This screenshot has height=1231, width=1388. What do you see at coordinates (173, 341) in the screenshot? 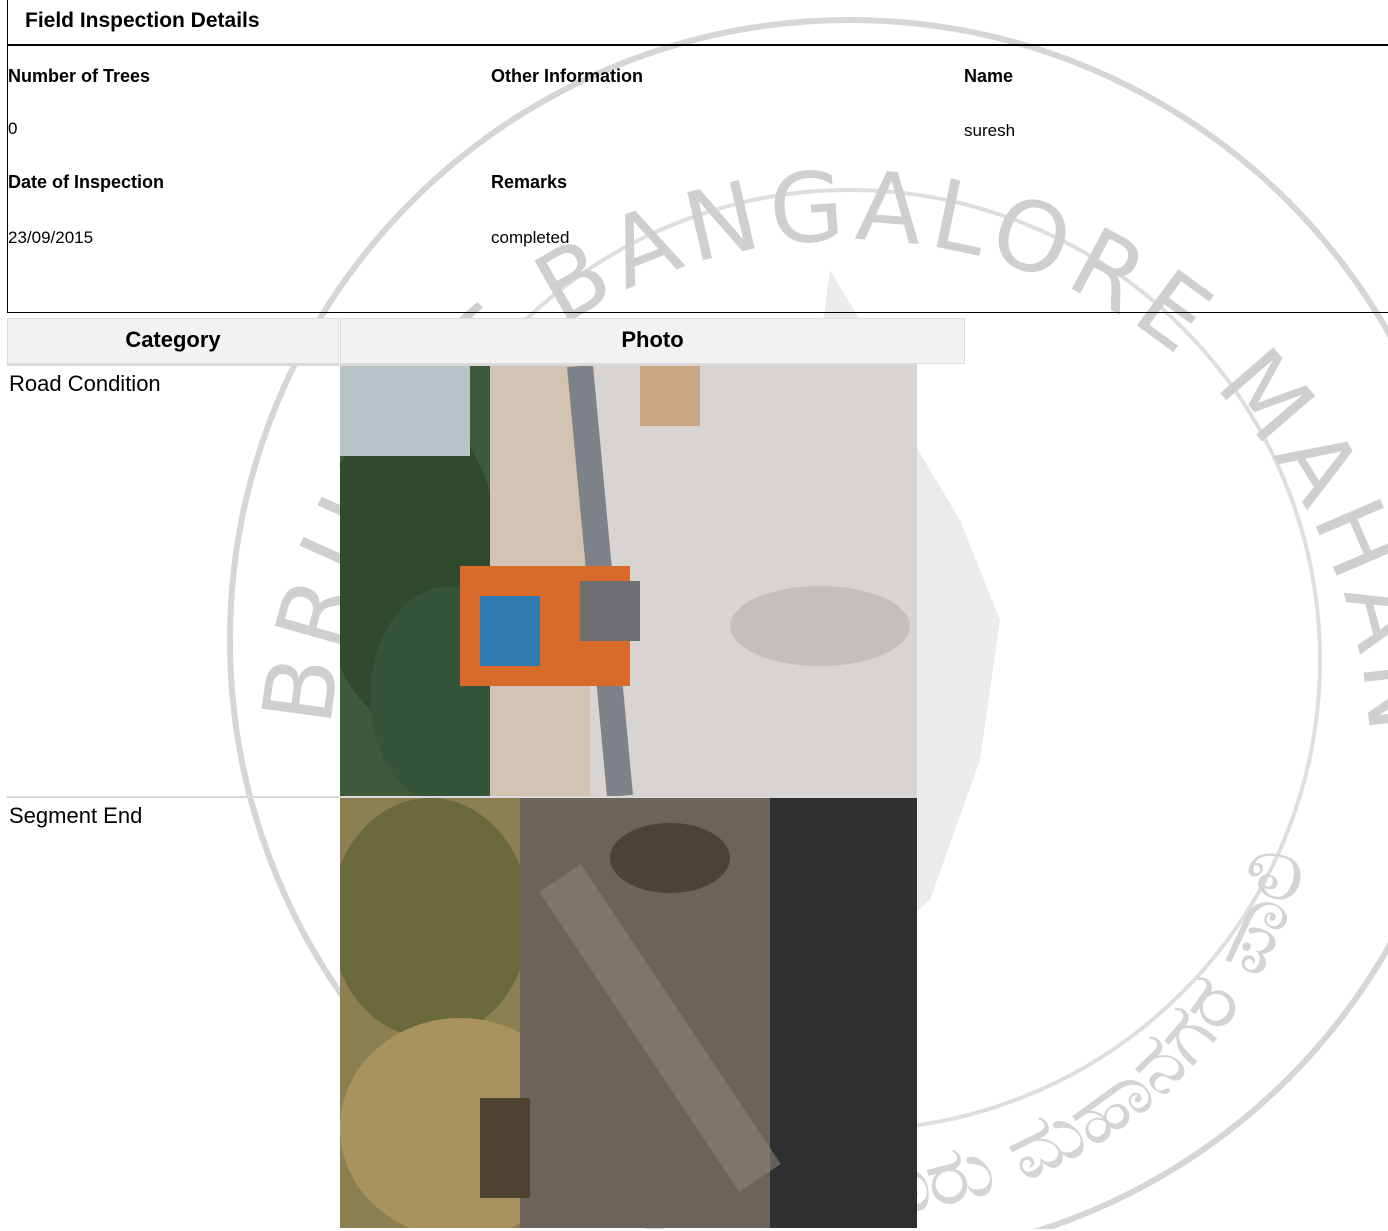
I see `column-header-category: Category` at bounding box center [173, 341].